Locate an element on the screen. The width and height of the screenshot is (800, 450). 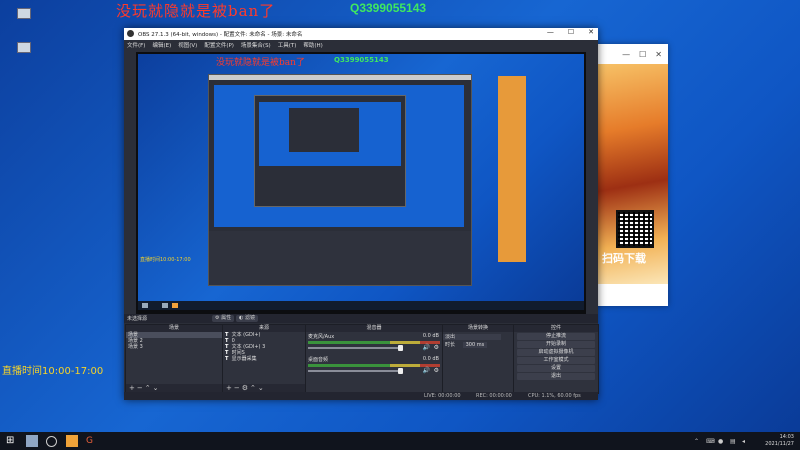
sources-header: 来源 is located at coordinates (264, 328).